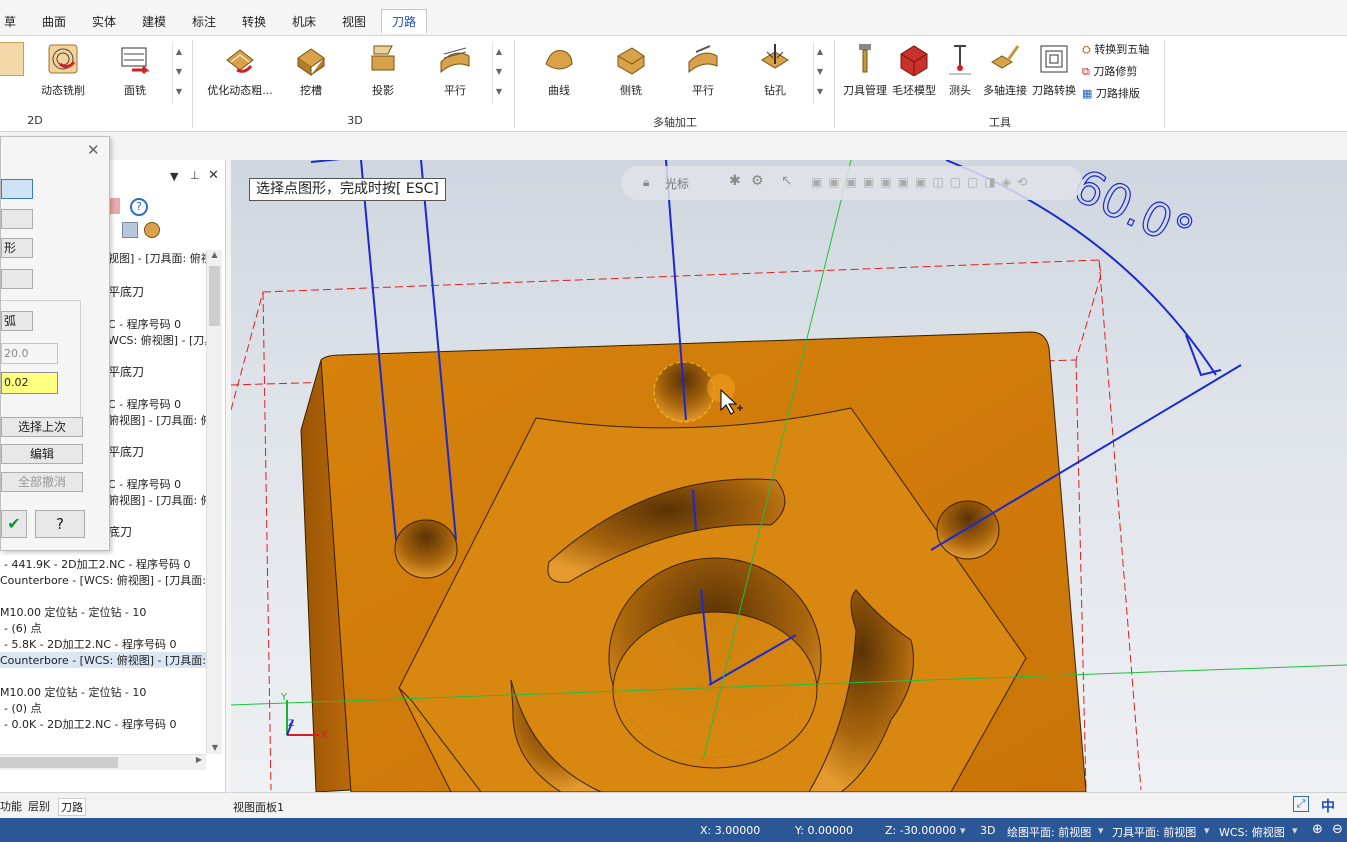 The height and width of the screenshot is (842, 1347). What do you see at coordinates (17, 321) in the screenshot?
I see `dialog-arc-button: 弧` at bounding box center [17, 321].